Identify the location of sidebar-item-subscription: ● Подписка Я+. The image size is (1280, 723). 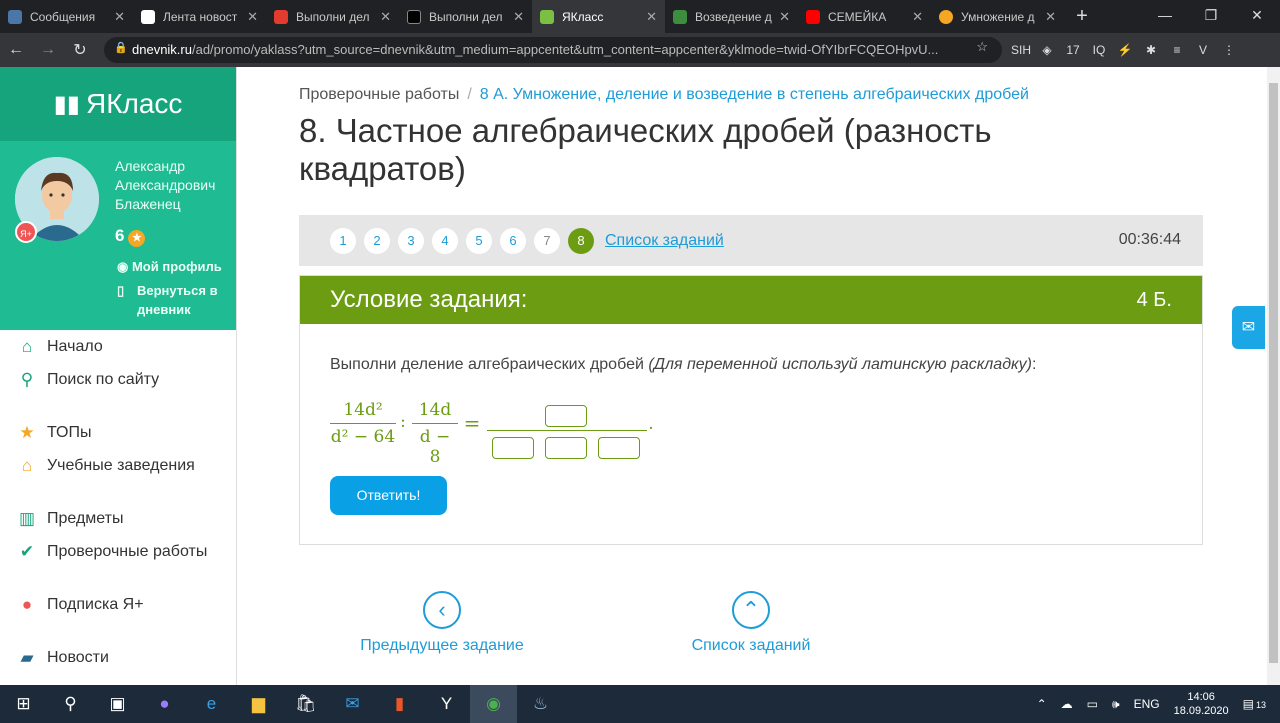
(118, 604).